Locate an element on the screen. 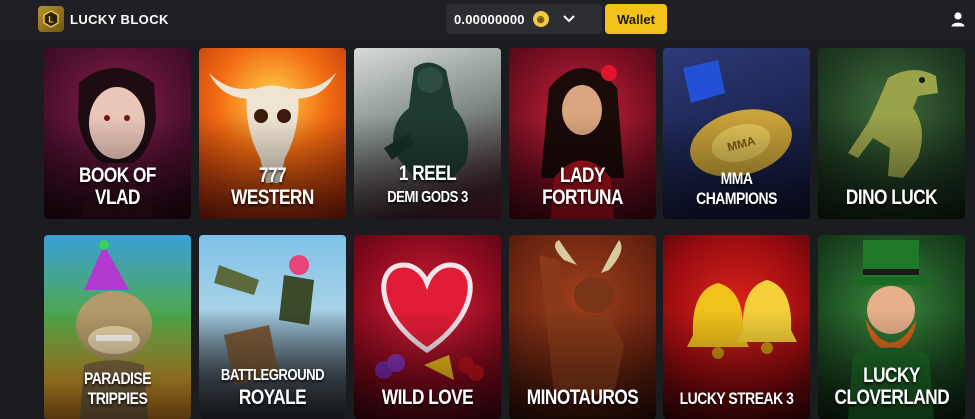  game-title: LADY FORTUNA is located at coordinates (583, 187).